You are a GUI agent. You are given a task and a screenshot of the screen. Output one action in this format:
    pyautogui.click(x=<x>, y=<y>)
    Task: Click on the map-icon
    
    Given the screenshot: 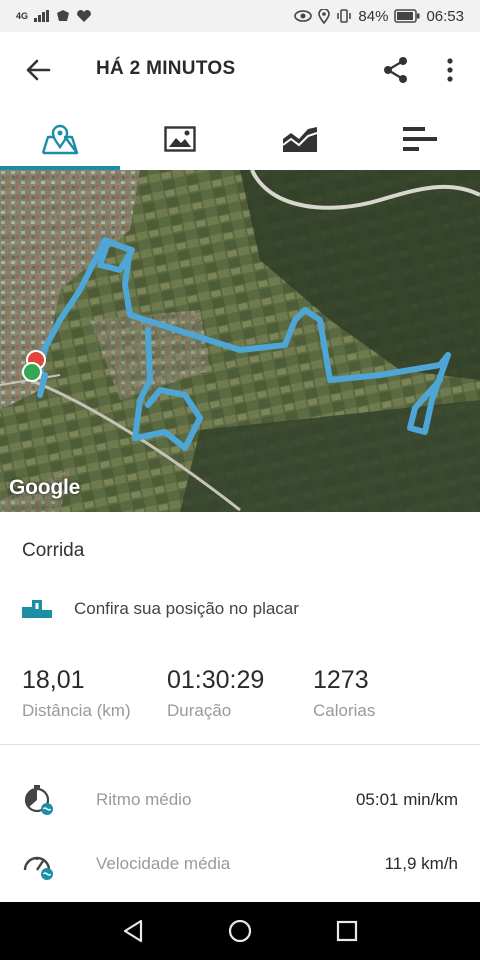 What is the action you would take?
    pyautogui.click(x=60, y=139)
    